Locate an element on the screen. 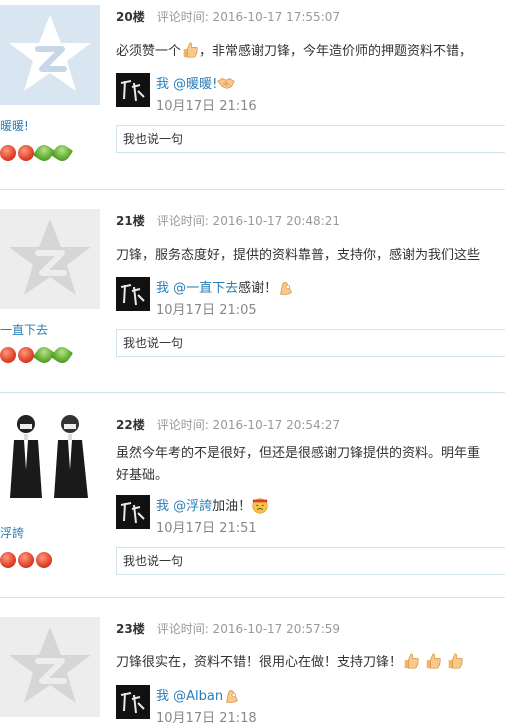  floor-number: 21楼 is located at coordinates (130, 221).